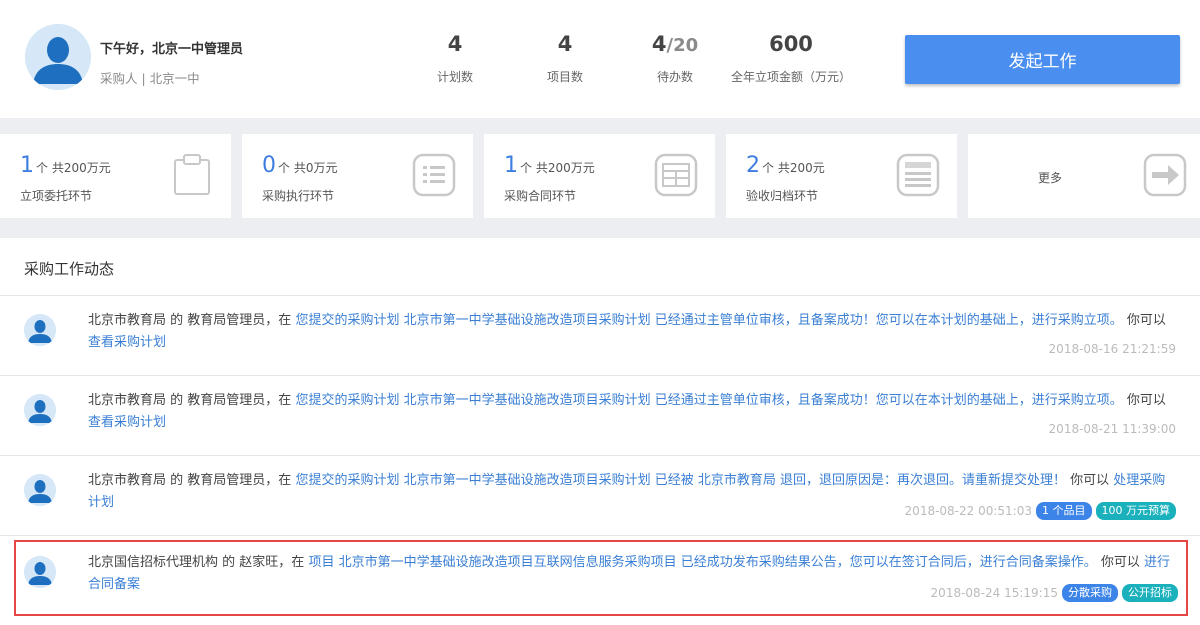  I want to click on stat-value-total: /20, so click(682, 45).